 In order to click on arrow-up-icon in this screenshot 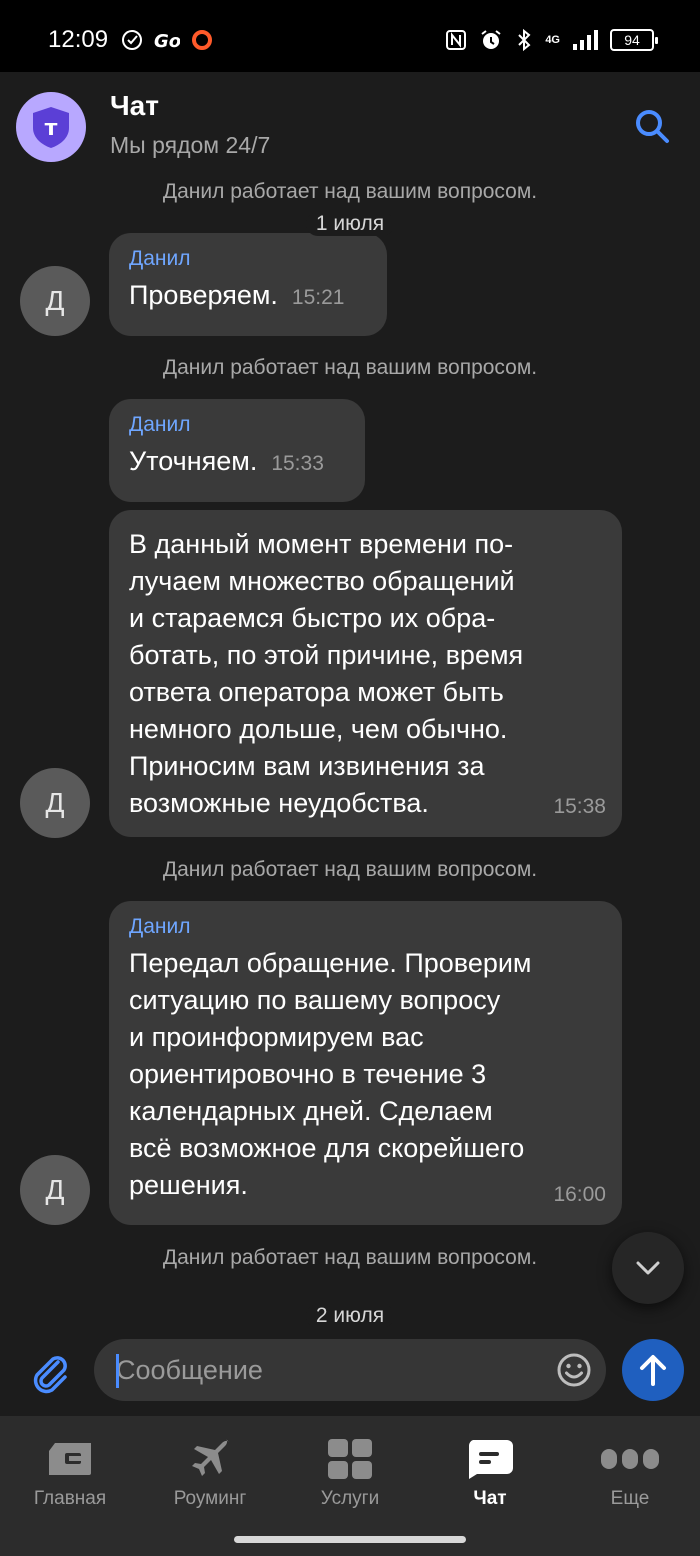, I will do `click(653, 1370)`.